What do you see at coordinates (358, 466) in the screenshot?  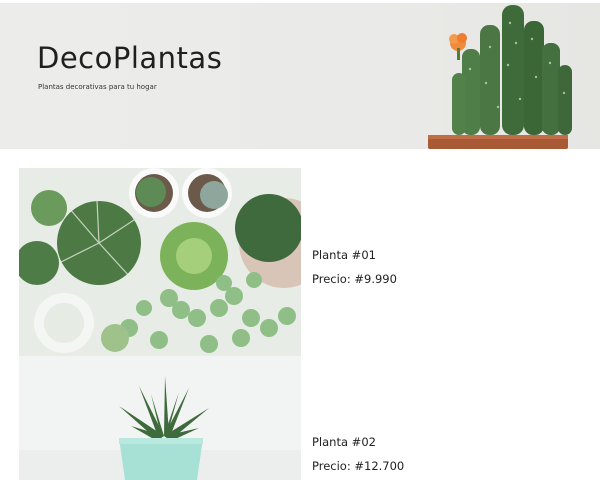 I see `product-price: Precio: #12.700` at bounding box center [358, 466].